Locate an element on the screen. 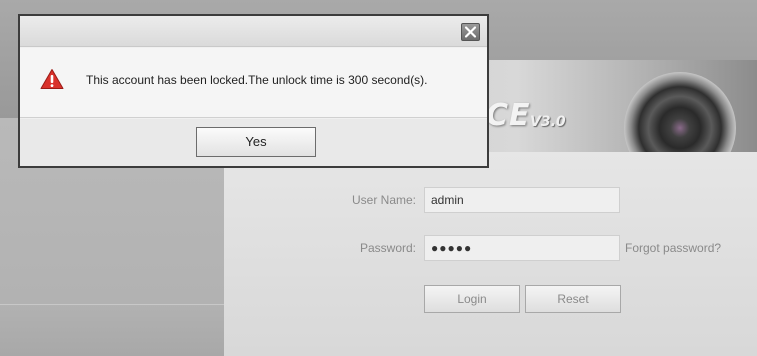 The height and width of the screenshot is (356, 757). login-button: Login is located at coordinates (472, 299).